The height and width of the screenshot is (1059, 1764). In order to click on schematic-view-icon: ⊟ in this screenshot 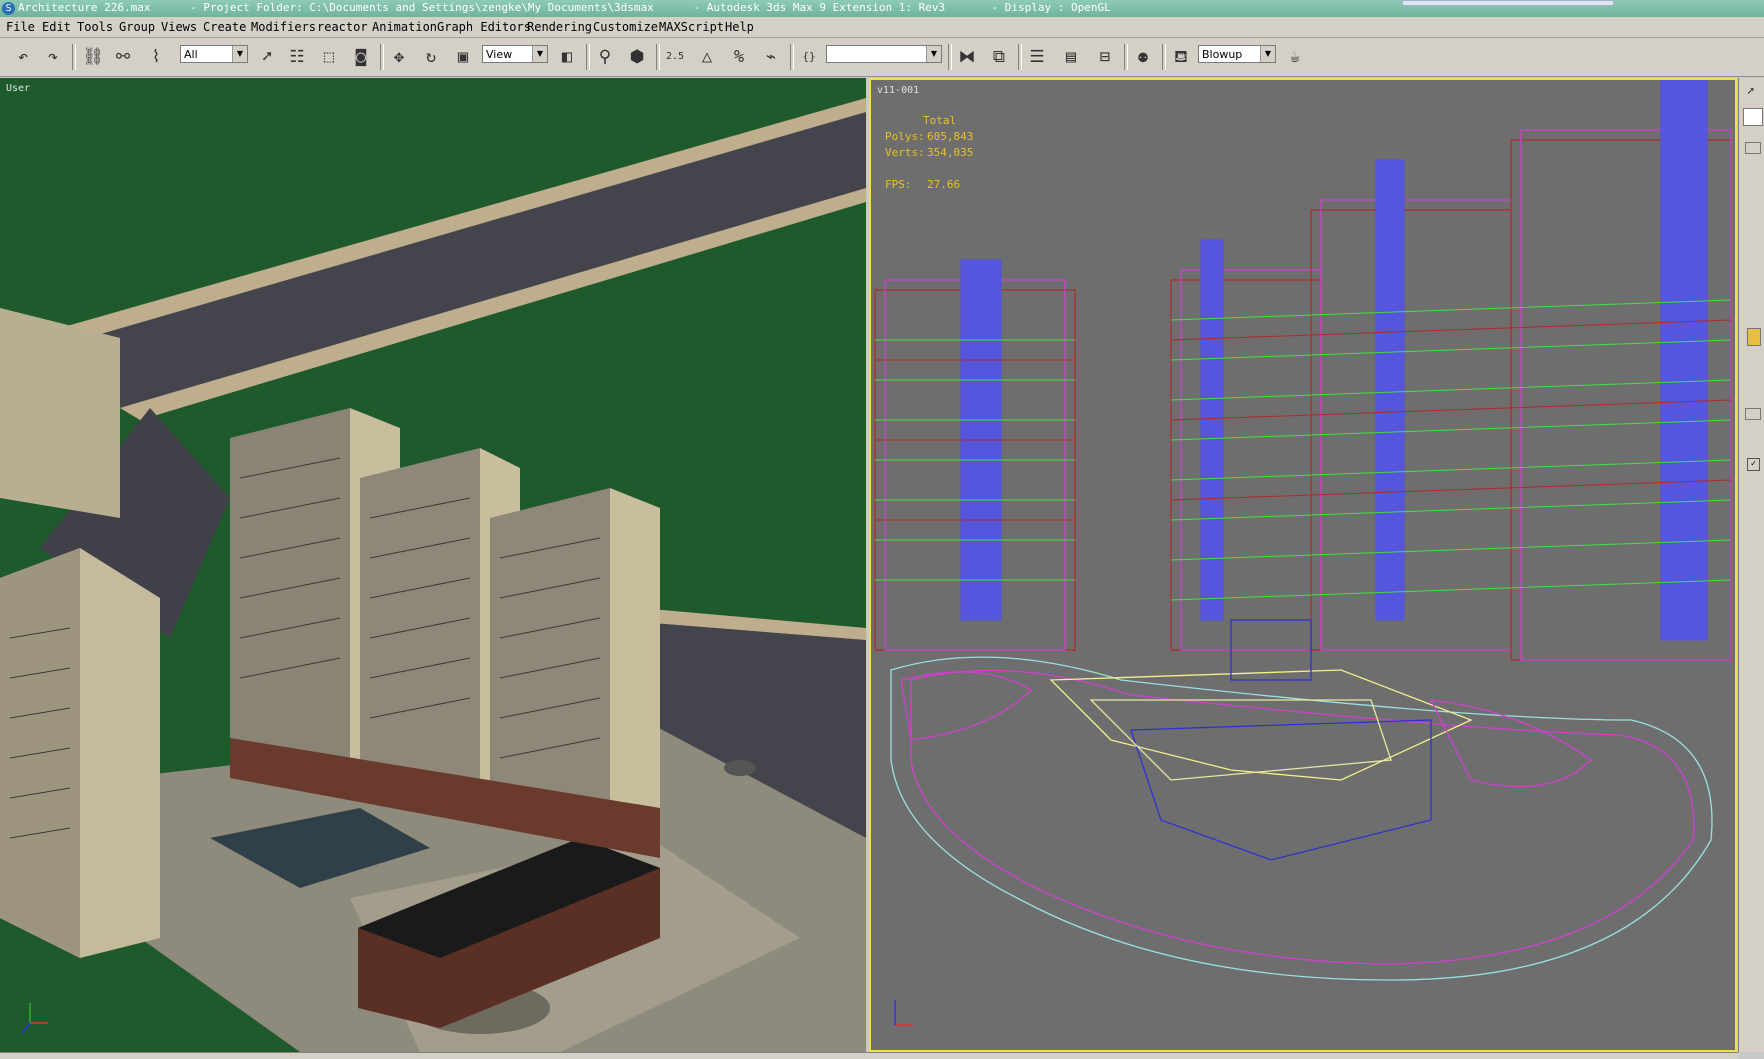, I will do `click(1105, 57)`.